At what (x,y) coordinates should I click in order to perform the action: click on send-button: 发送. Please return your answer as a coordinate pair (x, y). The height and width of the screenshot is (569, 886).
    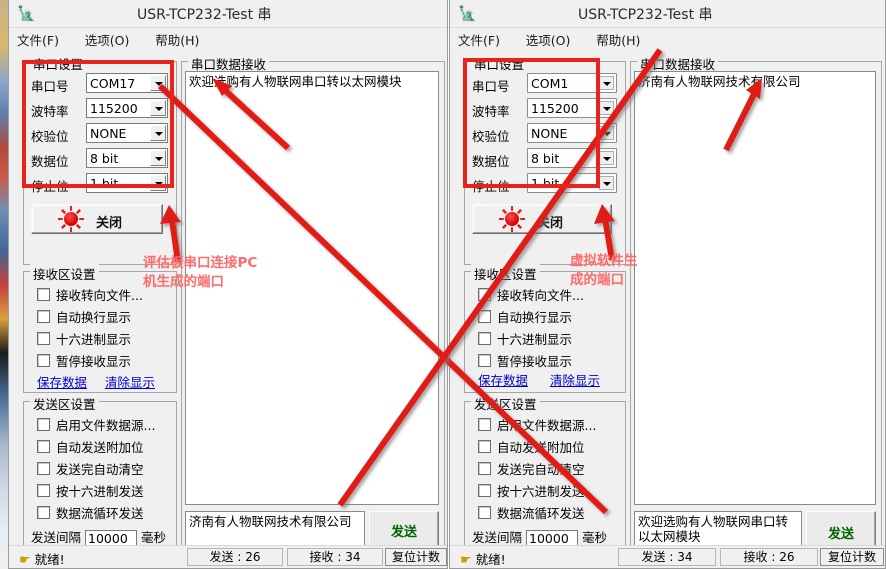
    Looking at the image, I should click on (404, 529).